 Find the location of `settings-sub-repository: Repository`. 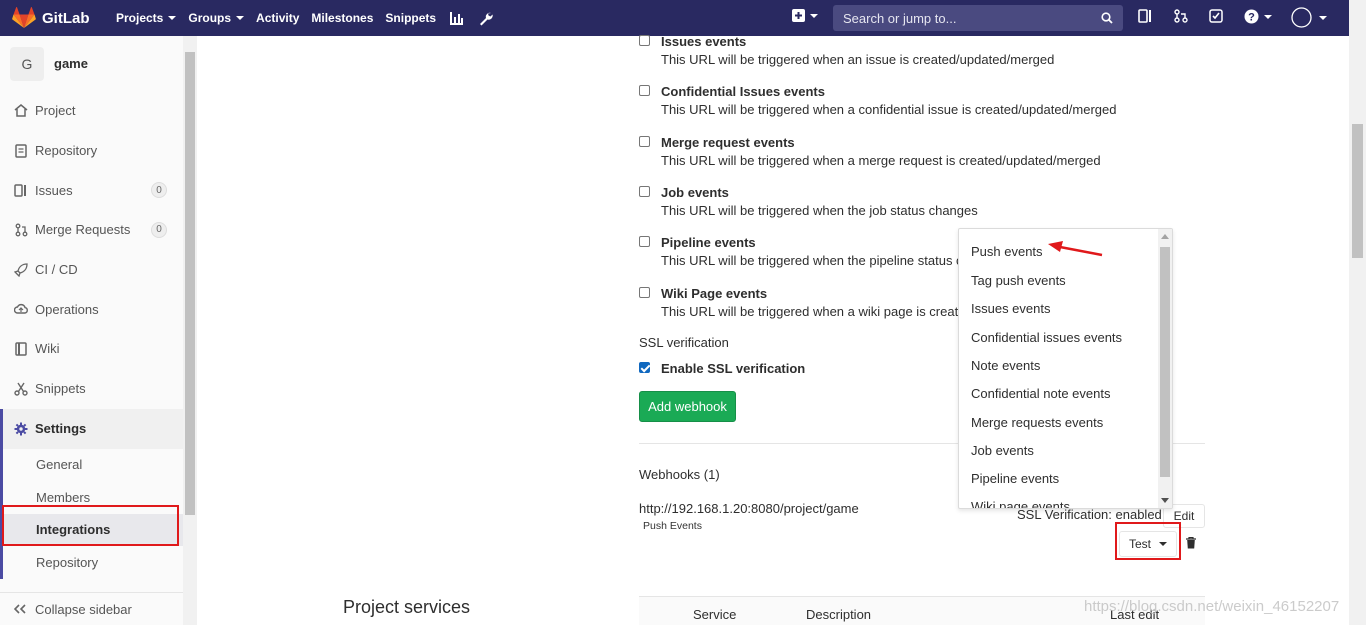

settings-sub-repository: Repository is located at coordinates (91, 562).